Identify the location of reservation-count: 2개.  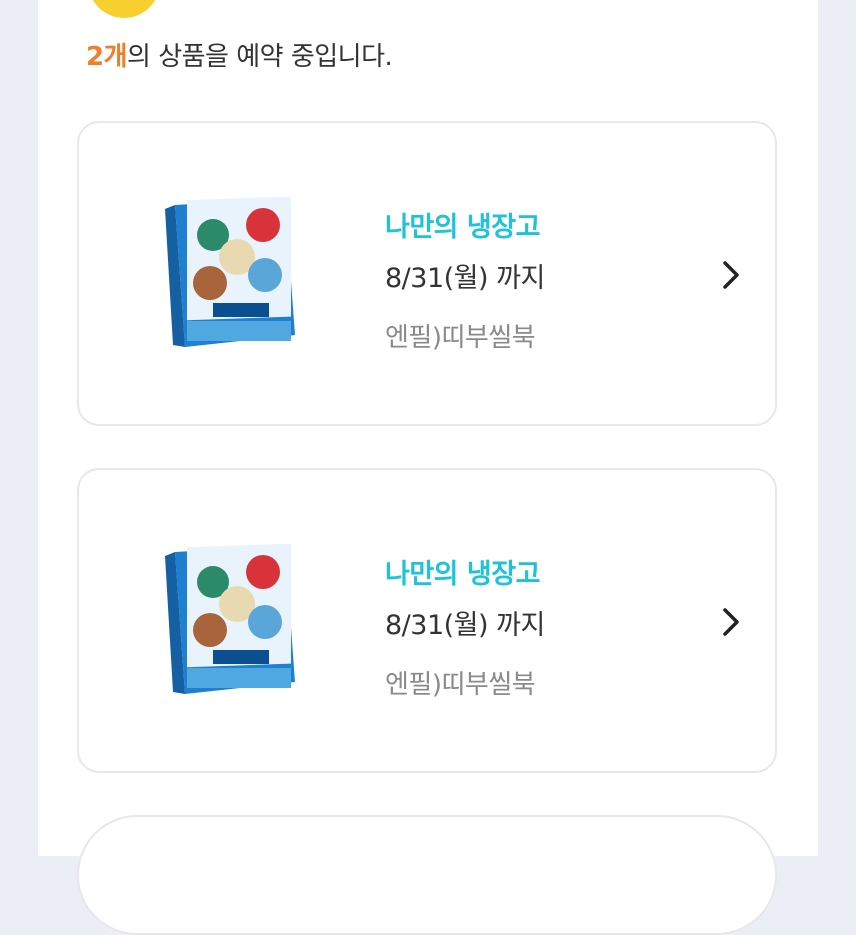
(107, 57).